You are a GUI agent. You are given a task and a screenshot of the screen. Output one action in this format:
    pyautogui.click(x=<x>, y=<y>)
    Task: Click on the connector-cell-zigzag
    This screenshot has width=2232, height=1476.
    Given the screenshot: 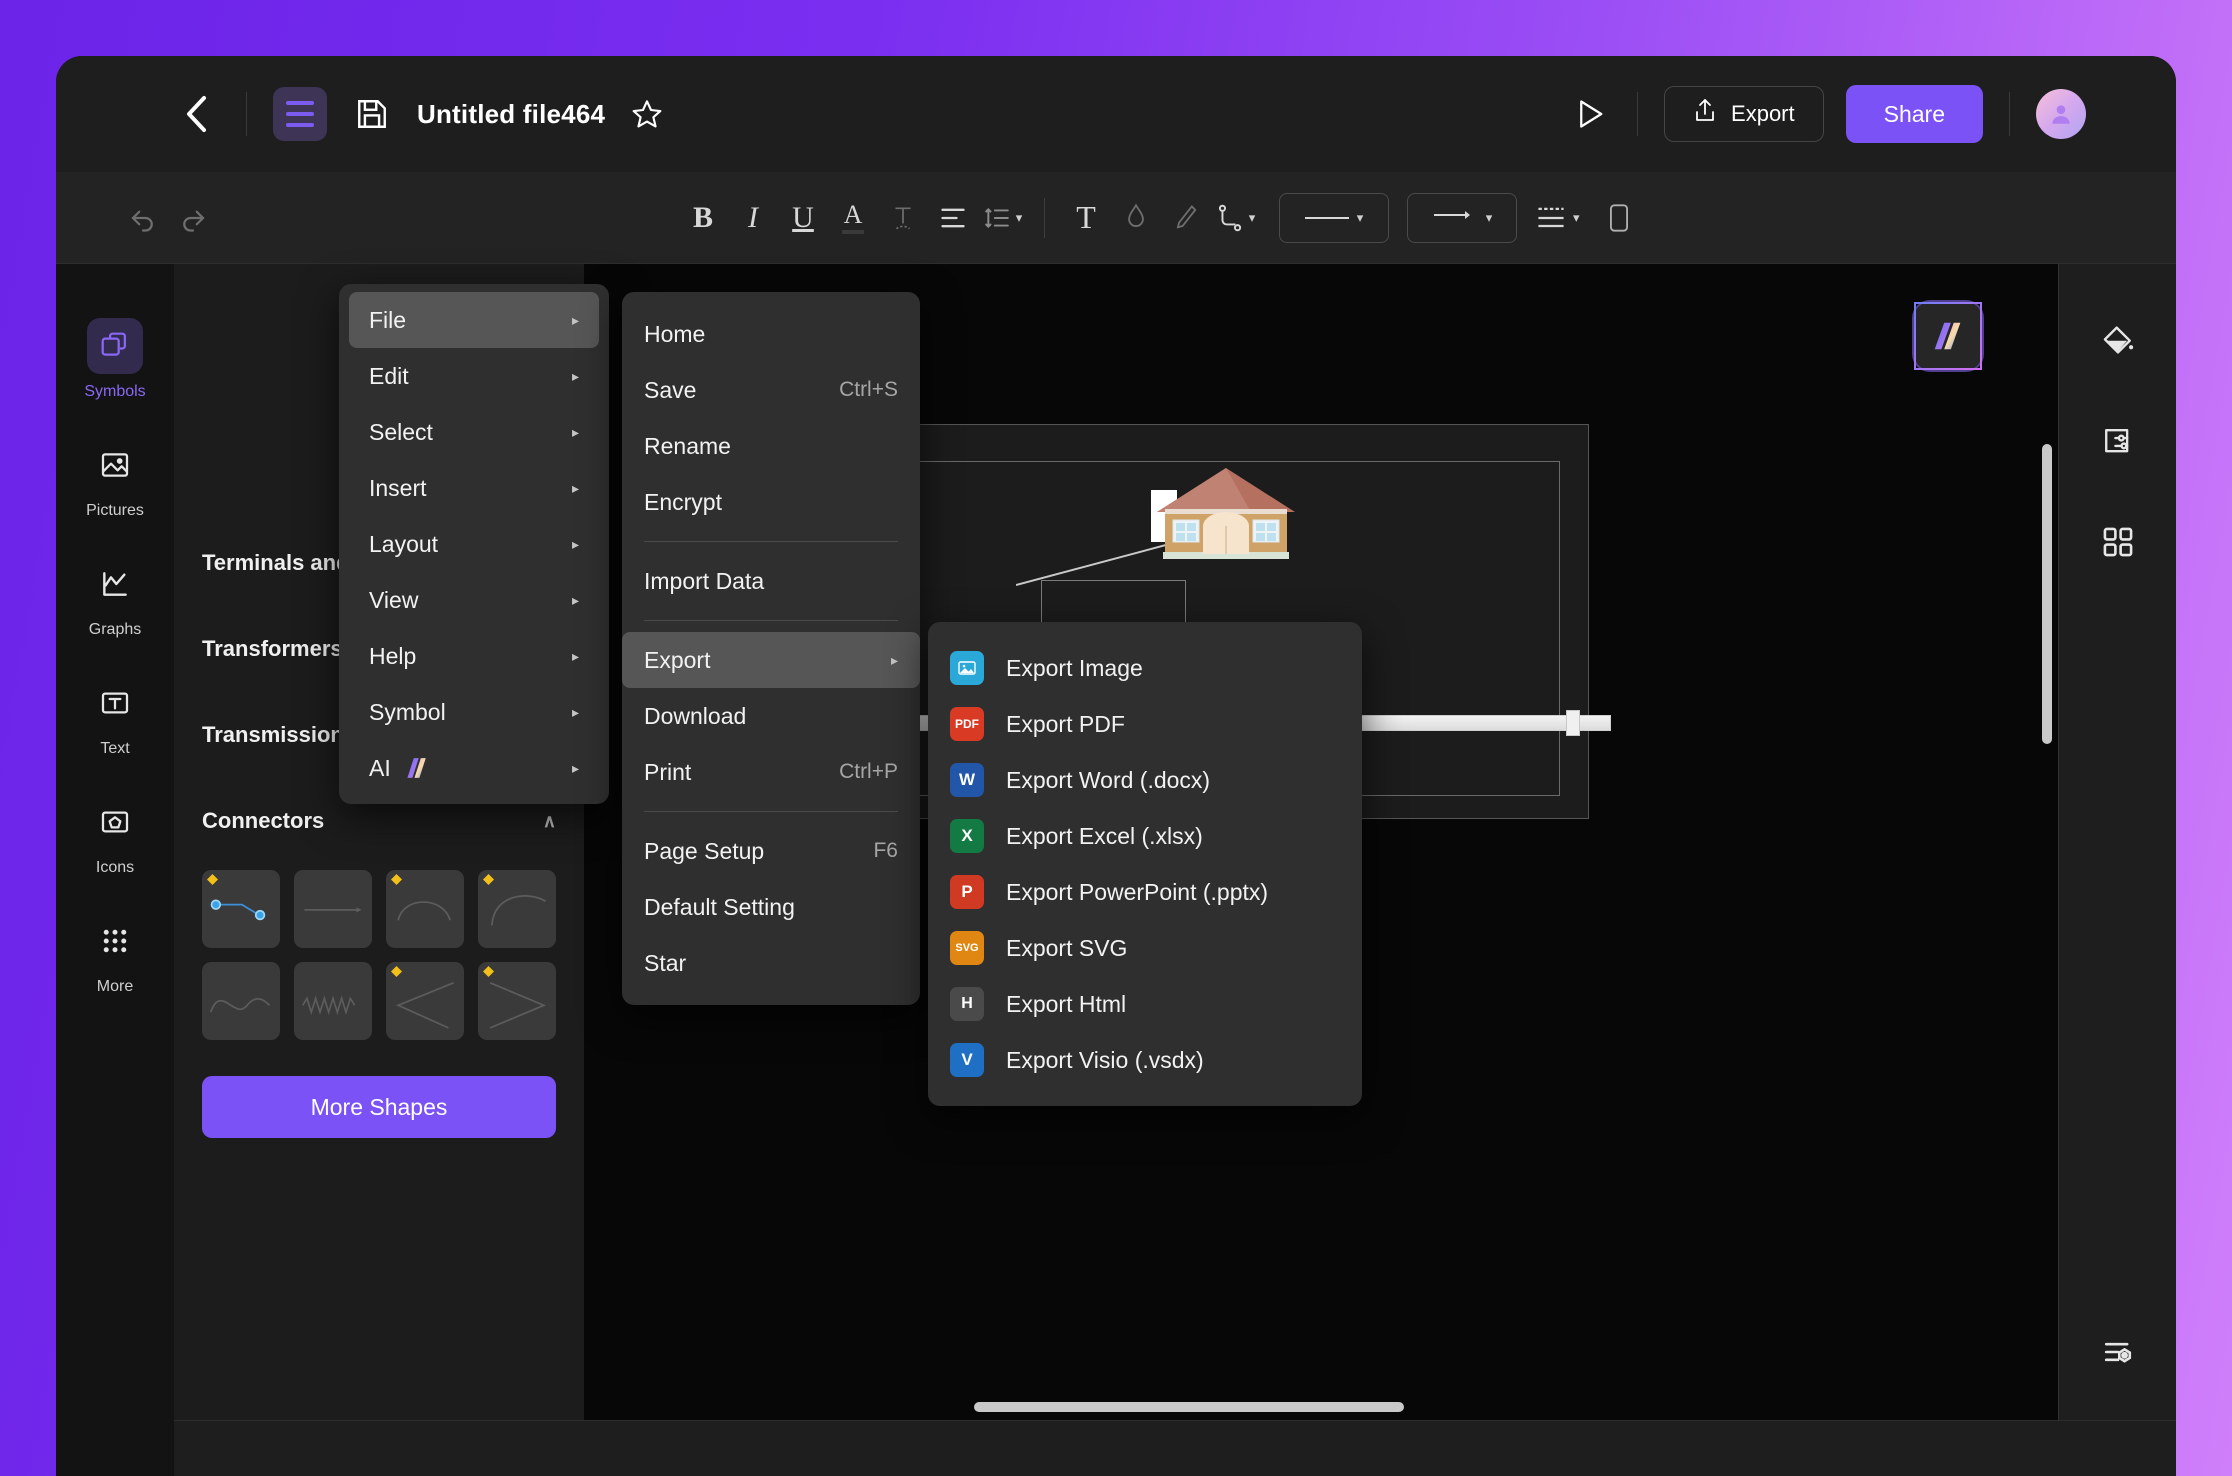 What is the action you would take?
    pyautogui.click(x=333, y=1001)
    